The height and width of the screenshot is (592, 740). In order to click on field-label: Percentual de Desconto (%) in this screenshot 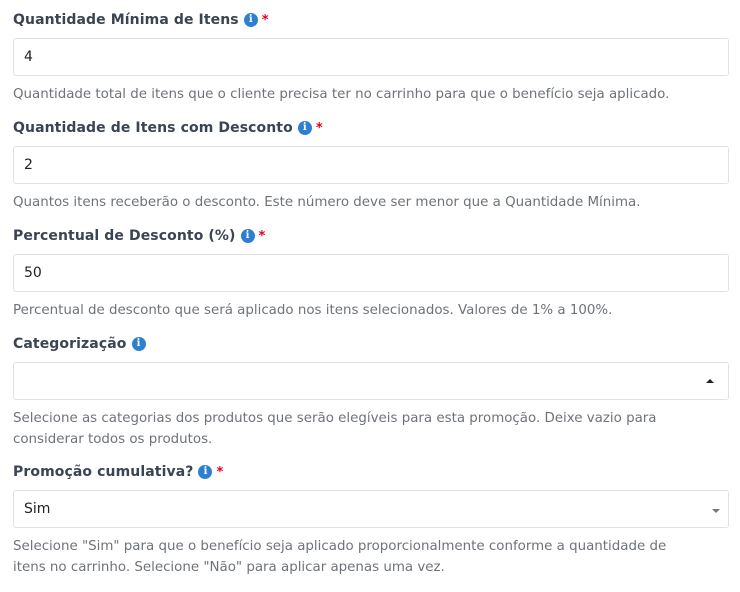, I will do `click(124, 236)`.